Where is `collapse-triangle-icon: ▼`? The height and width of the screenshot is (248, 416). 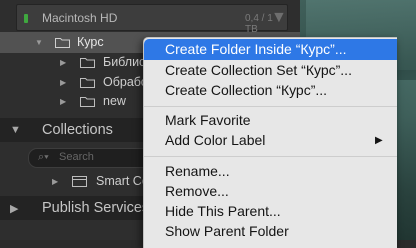
collapse-triangle-icon: ▼ is located at coordinates (279, 18).